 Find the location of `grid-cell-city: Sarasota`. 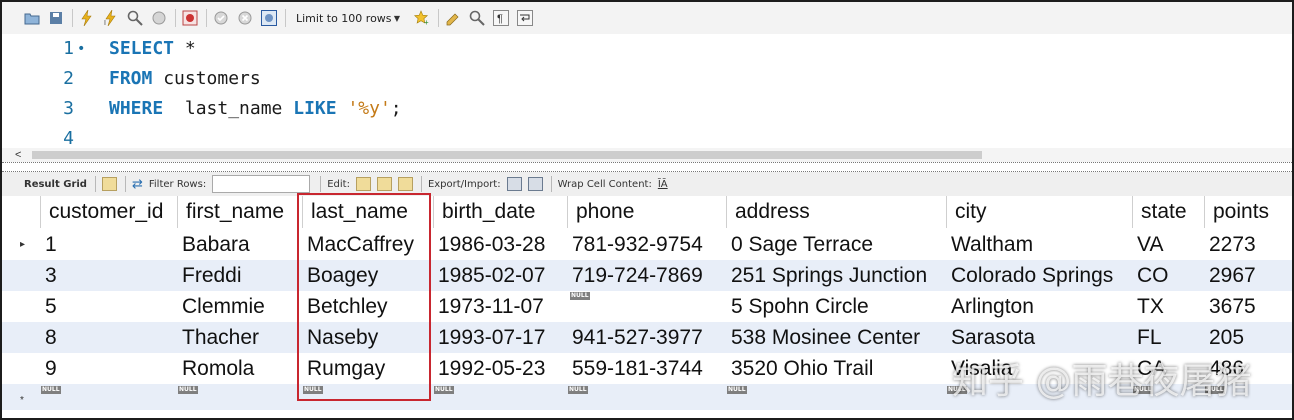

grid-cell-city: Sarasota is located at coordinates (990, 337).